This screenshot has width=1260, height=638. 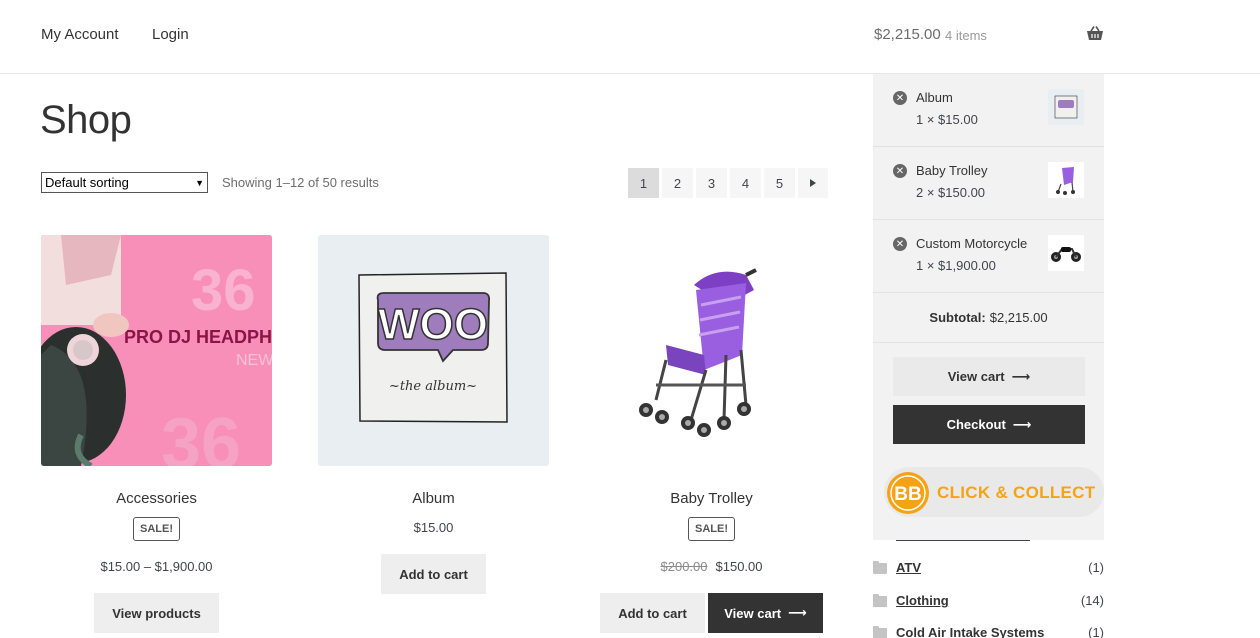 What do you see at coordinates (739, 566) in the screenshot?
I see `product-sale-price: $150.00` at bounding box center [739, 566].